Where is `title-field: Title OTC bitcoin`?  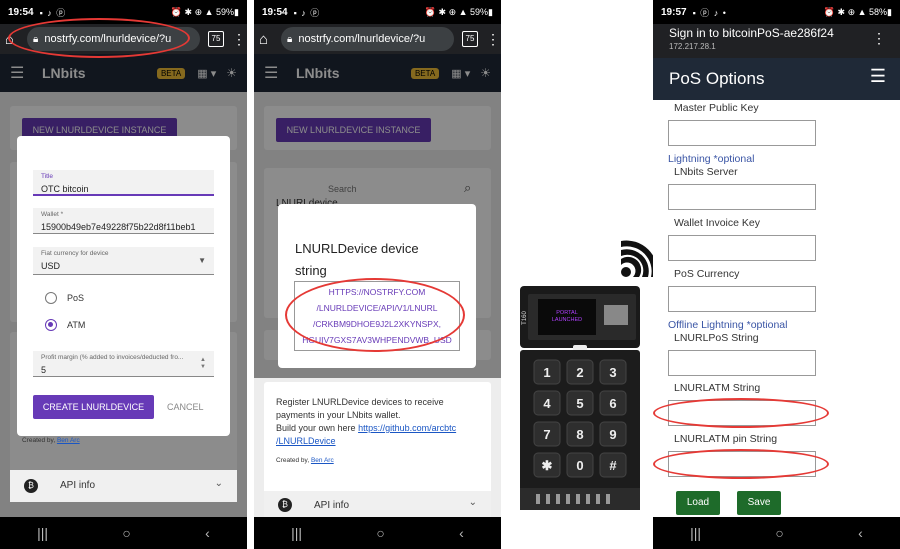
title-field: Title OTC bitcoin is located at coordinates (123, 183).